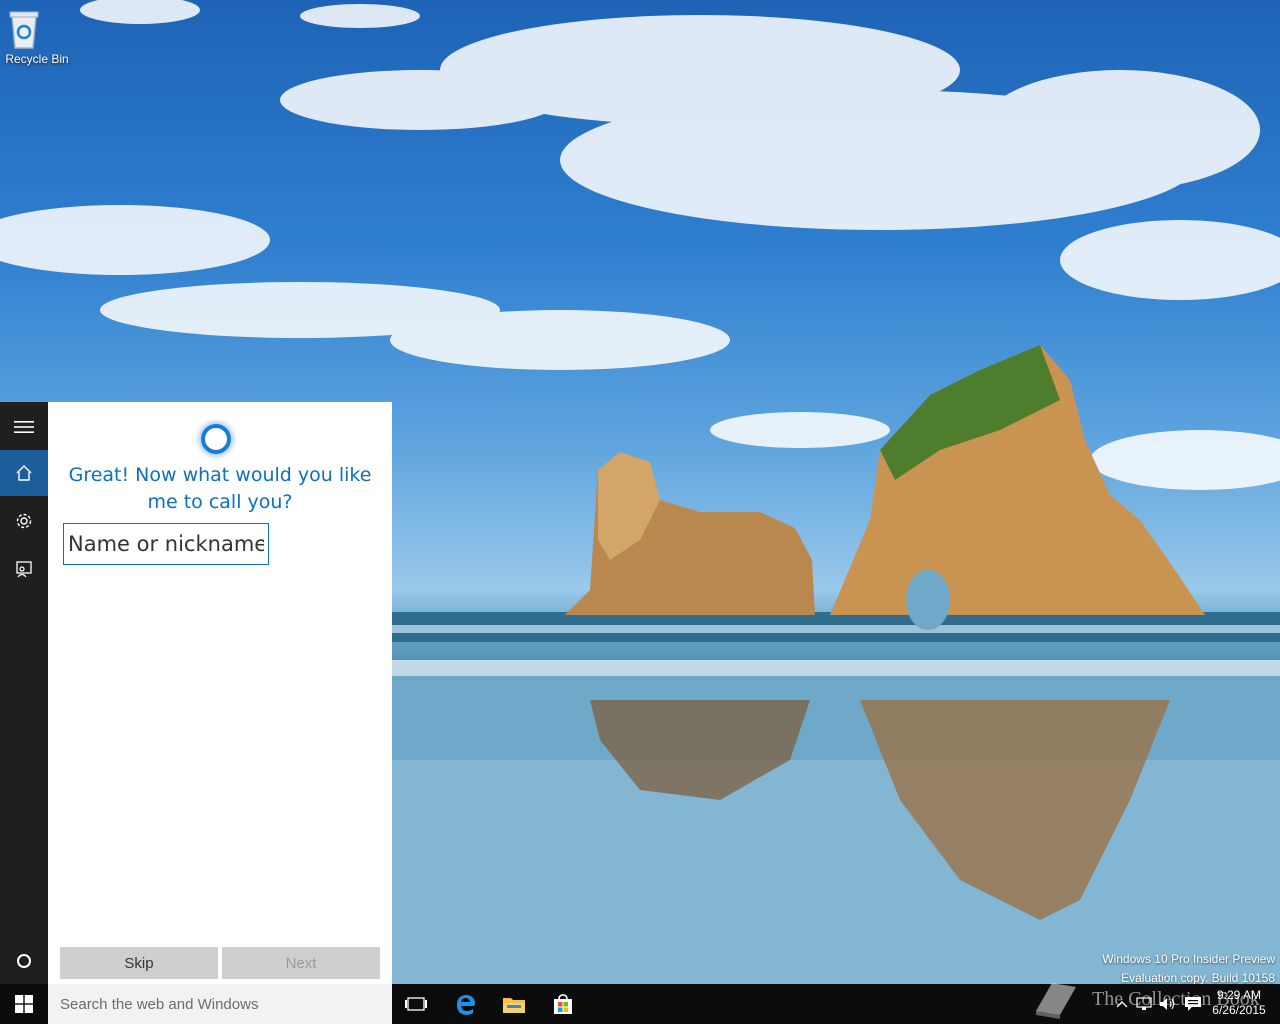 The height and width of the screenshot is (1024, 1280). I want to click on home-icon, so click(24, 473).